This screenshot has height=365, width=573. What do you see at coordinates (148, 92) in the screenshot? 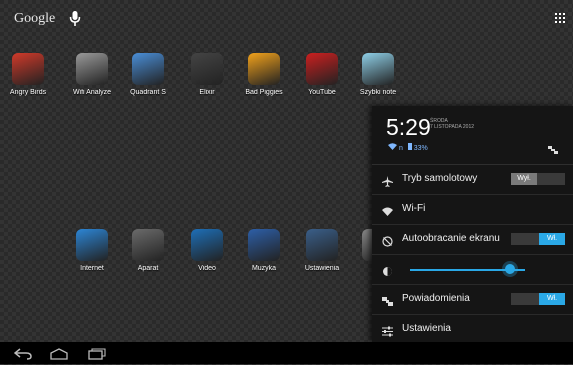
I see `app-label: Quadrant S` at bounding box center [148, 92].